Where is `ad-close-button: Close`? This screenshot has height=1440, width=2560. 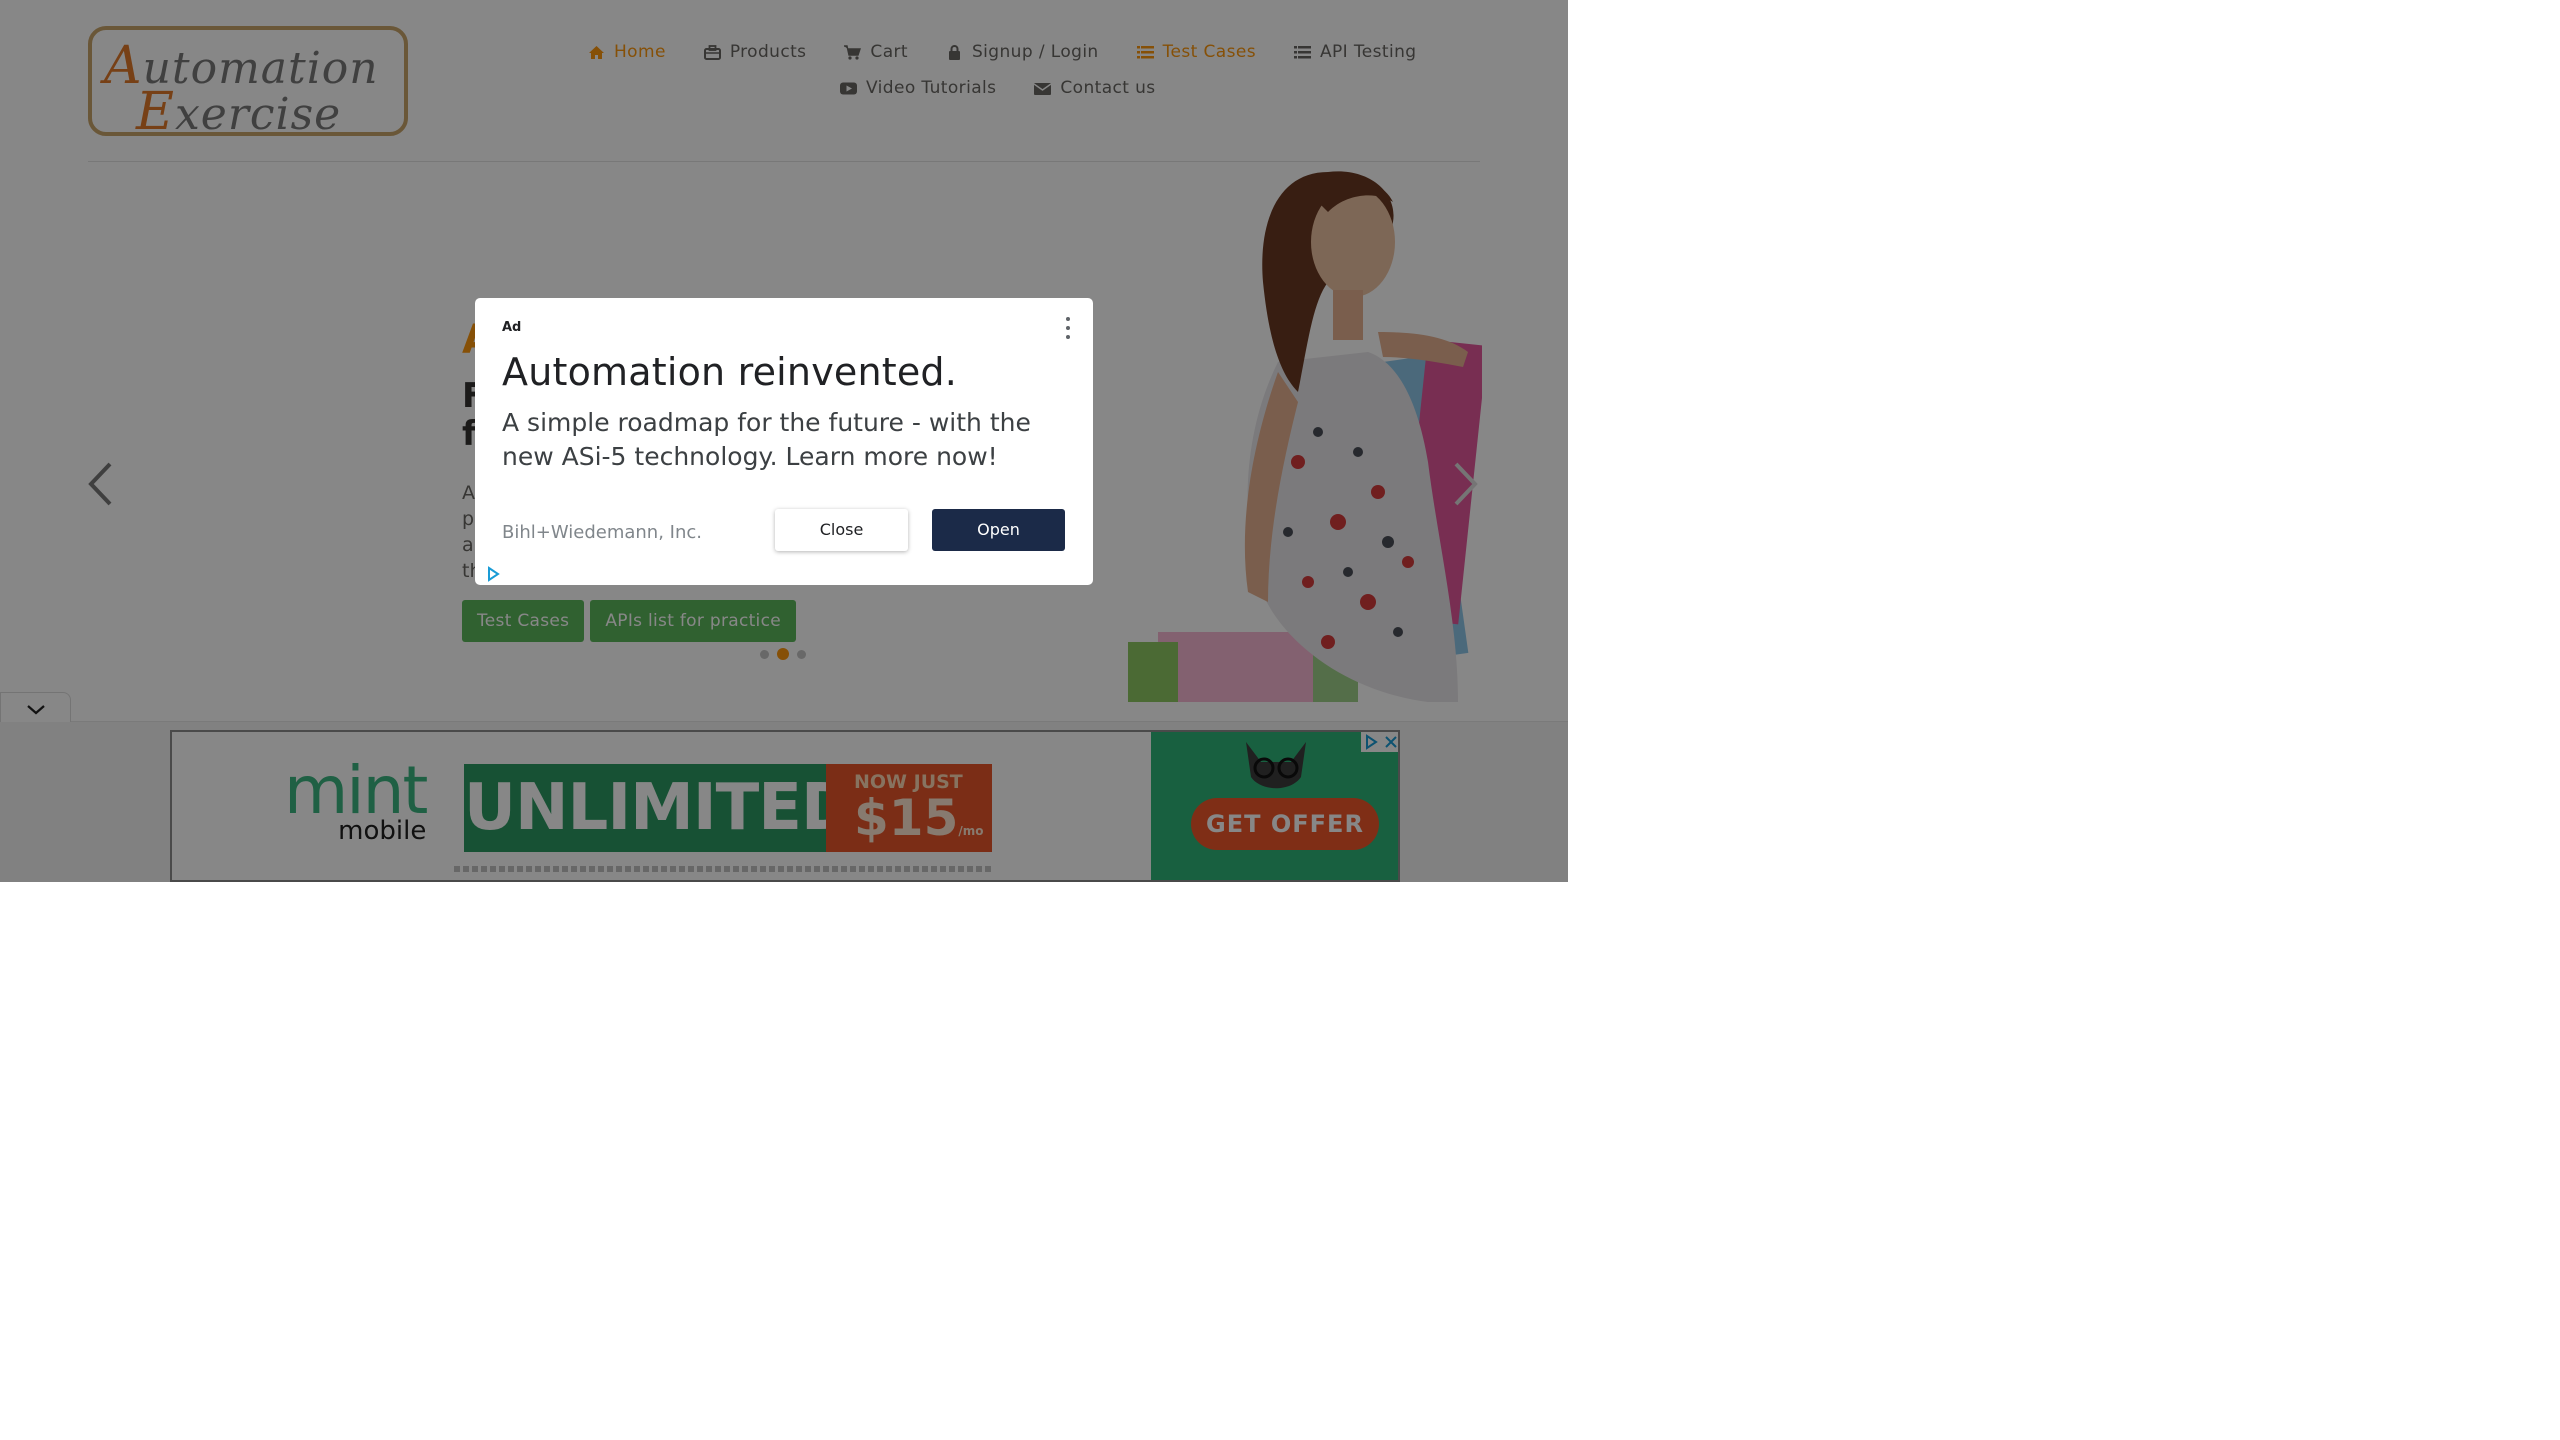 ad-close-button: Close is located at coordinates (841, 530).